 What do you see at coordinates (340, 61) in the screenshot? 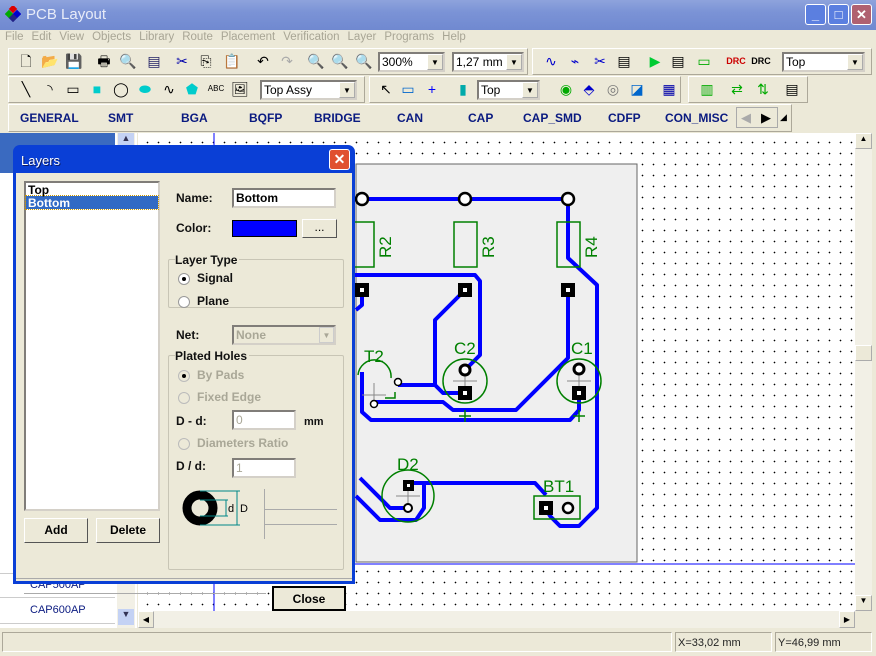
I see `zoom-out-icon: 🔍` at bounding box center [340, 61].